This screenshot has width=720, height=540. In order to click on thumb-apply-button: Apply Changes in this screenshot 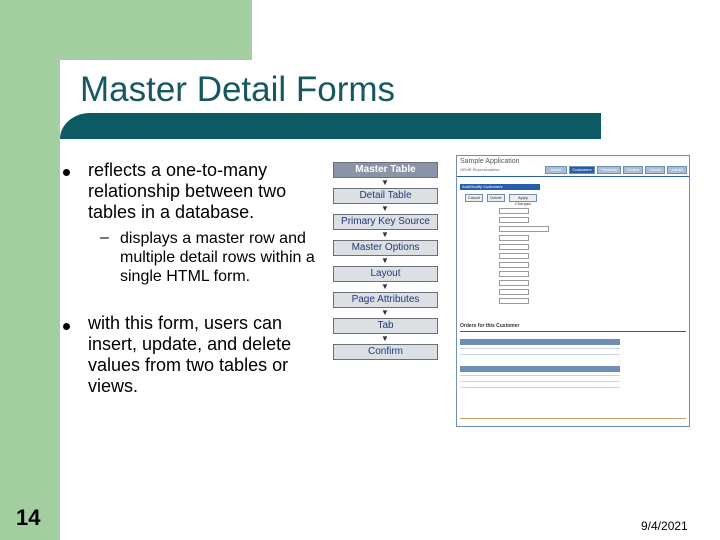, I will do `click(523, 200)`.